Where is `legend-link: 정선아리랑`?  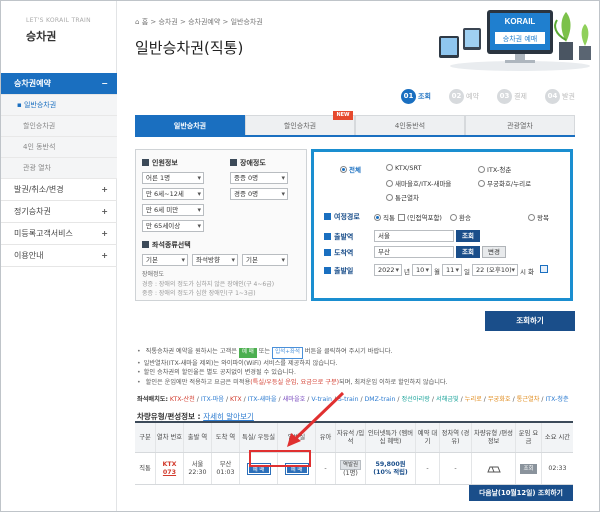
legend-link: 정선아리랑 is located at coordinates (415, 399).